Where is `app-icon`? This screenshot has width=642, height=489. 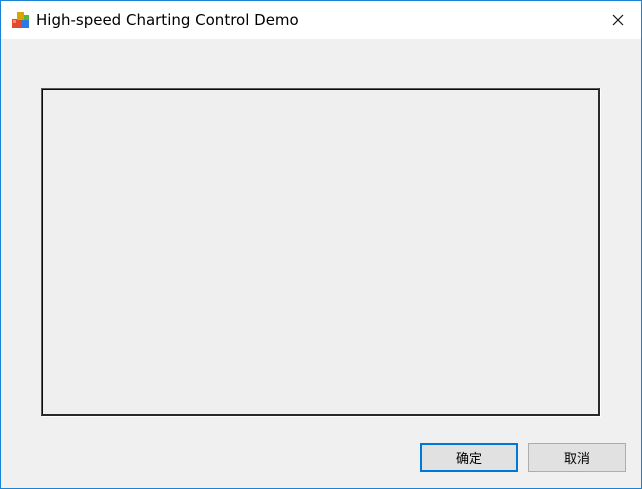 app-icon is located at coordinates (21, 20).